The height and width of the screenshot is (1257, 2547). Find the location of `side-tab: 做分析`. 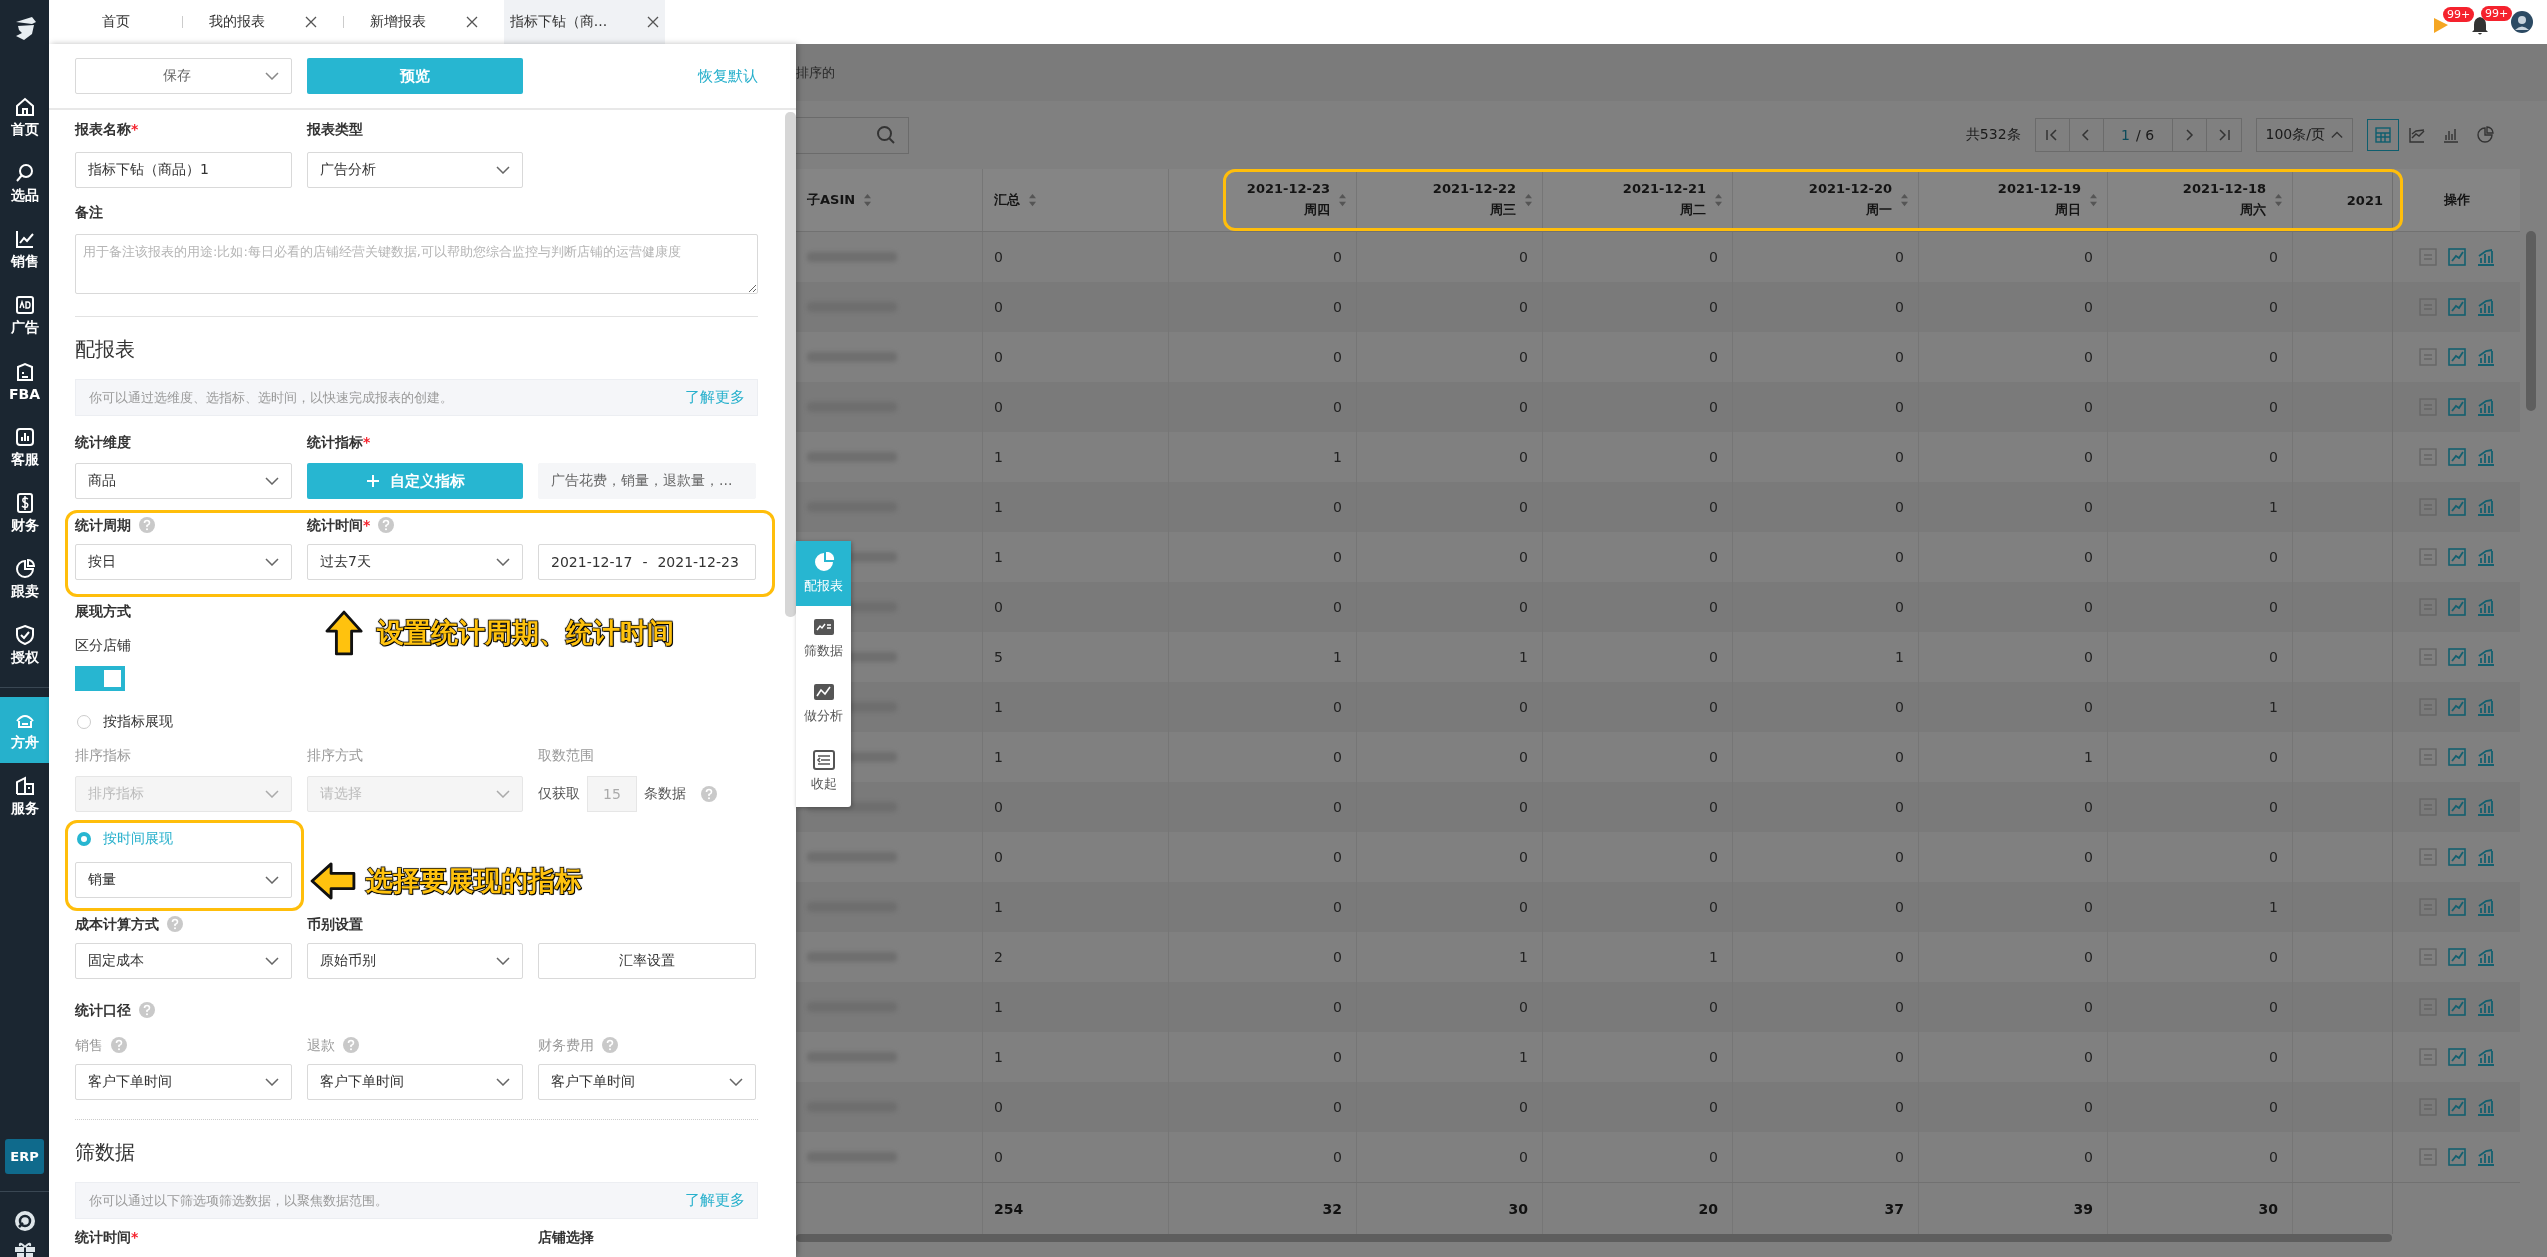

side-tab: 做分析 is located at coordinates (823, 703).